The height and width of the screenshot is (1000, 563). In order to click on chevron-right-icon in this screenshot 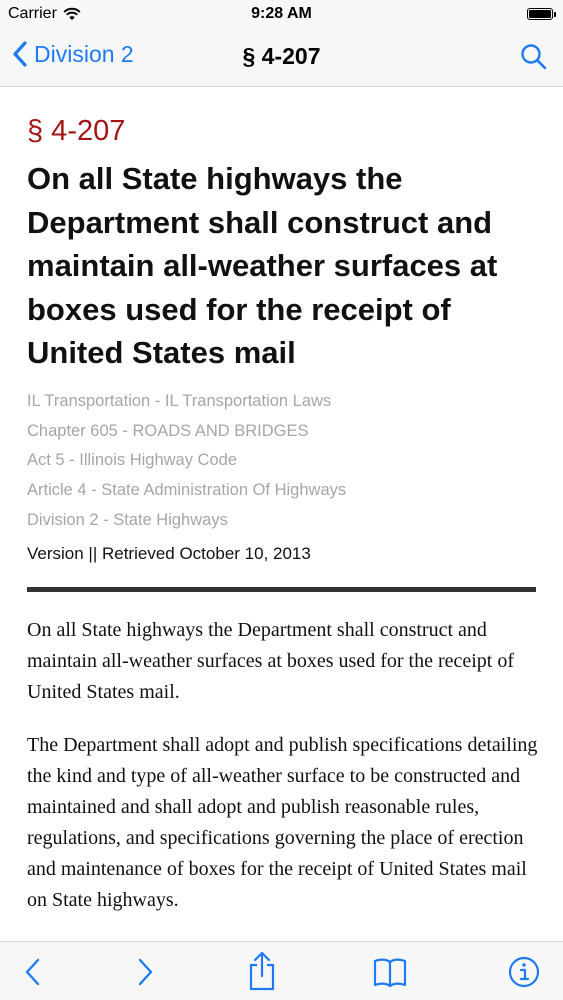, I will do `click(145, 972)`.